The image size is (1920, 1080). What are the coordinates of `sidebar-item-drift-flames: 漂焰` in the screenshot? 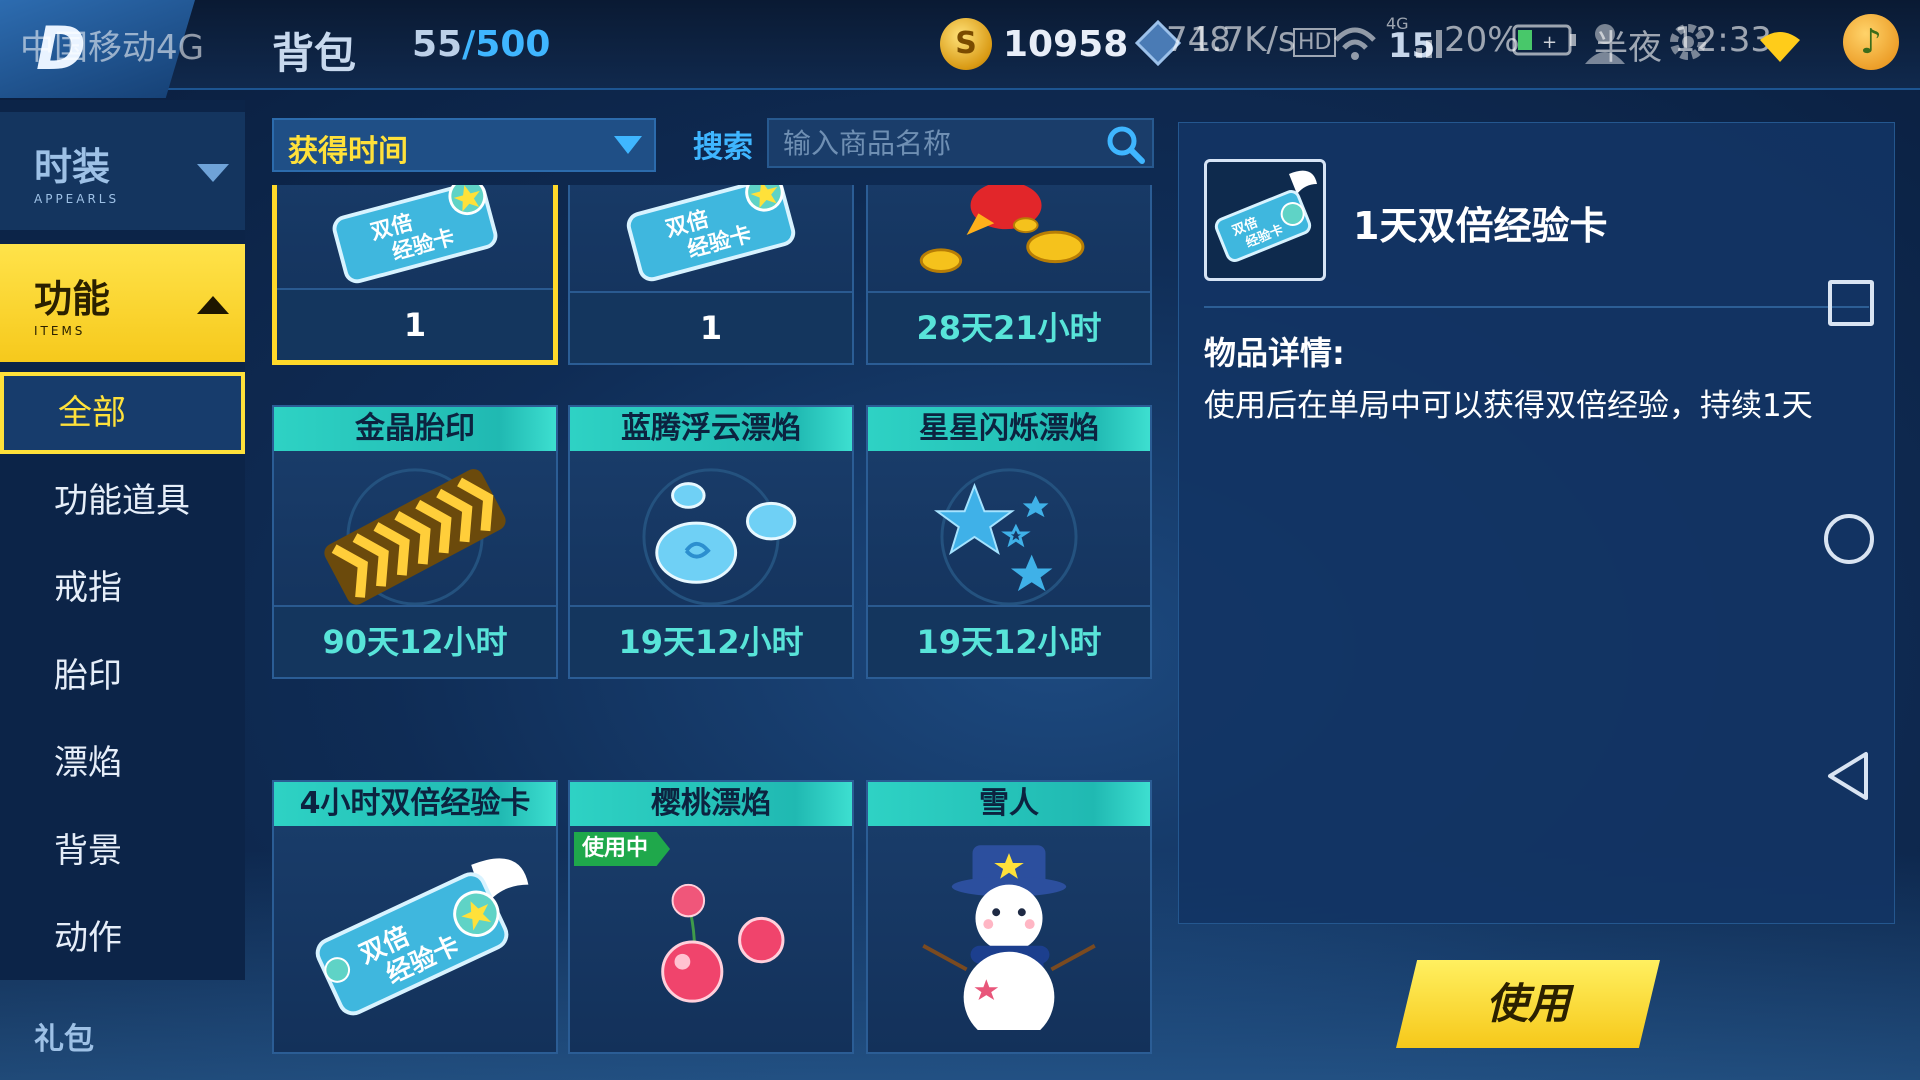 It's located at (122, 763).